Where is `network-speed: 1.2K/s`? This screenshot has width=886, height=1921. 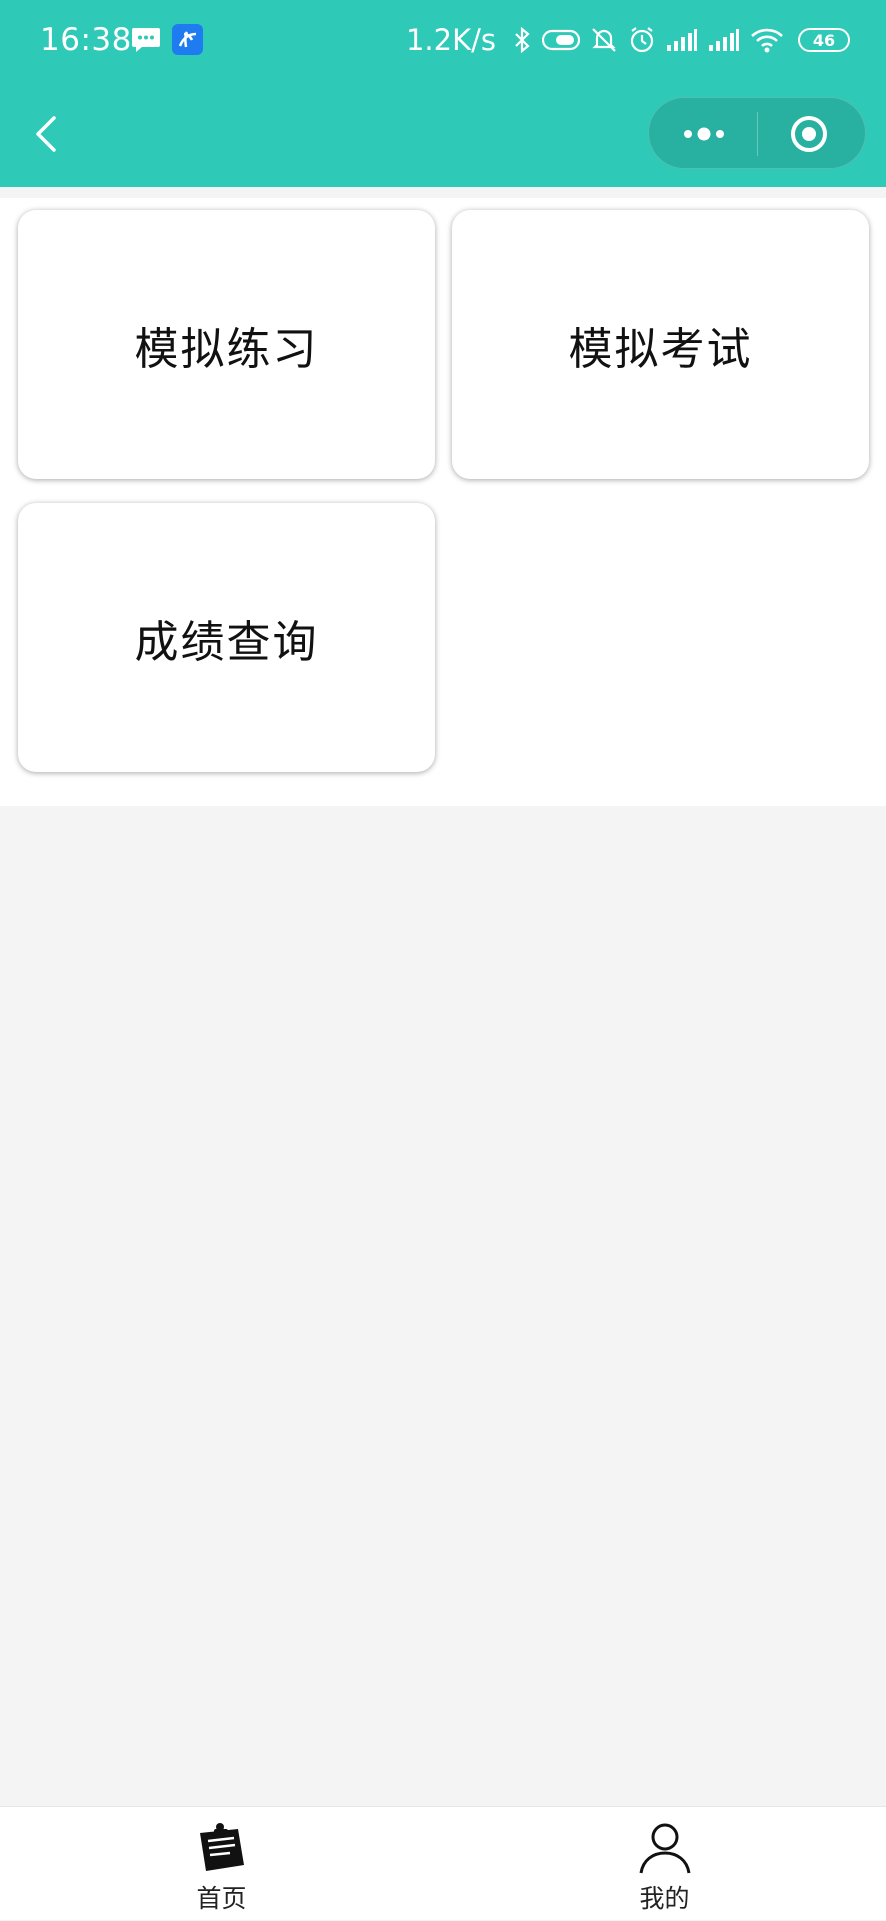 network-speed: 1.2K/s is located at coordinates (450, 40).